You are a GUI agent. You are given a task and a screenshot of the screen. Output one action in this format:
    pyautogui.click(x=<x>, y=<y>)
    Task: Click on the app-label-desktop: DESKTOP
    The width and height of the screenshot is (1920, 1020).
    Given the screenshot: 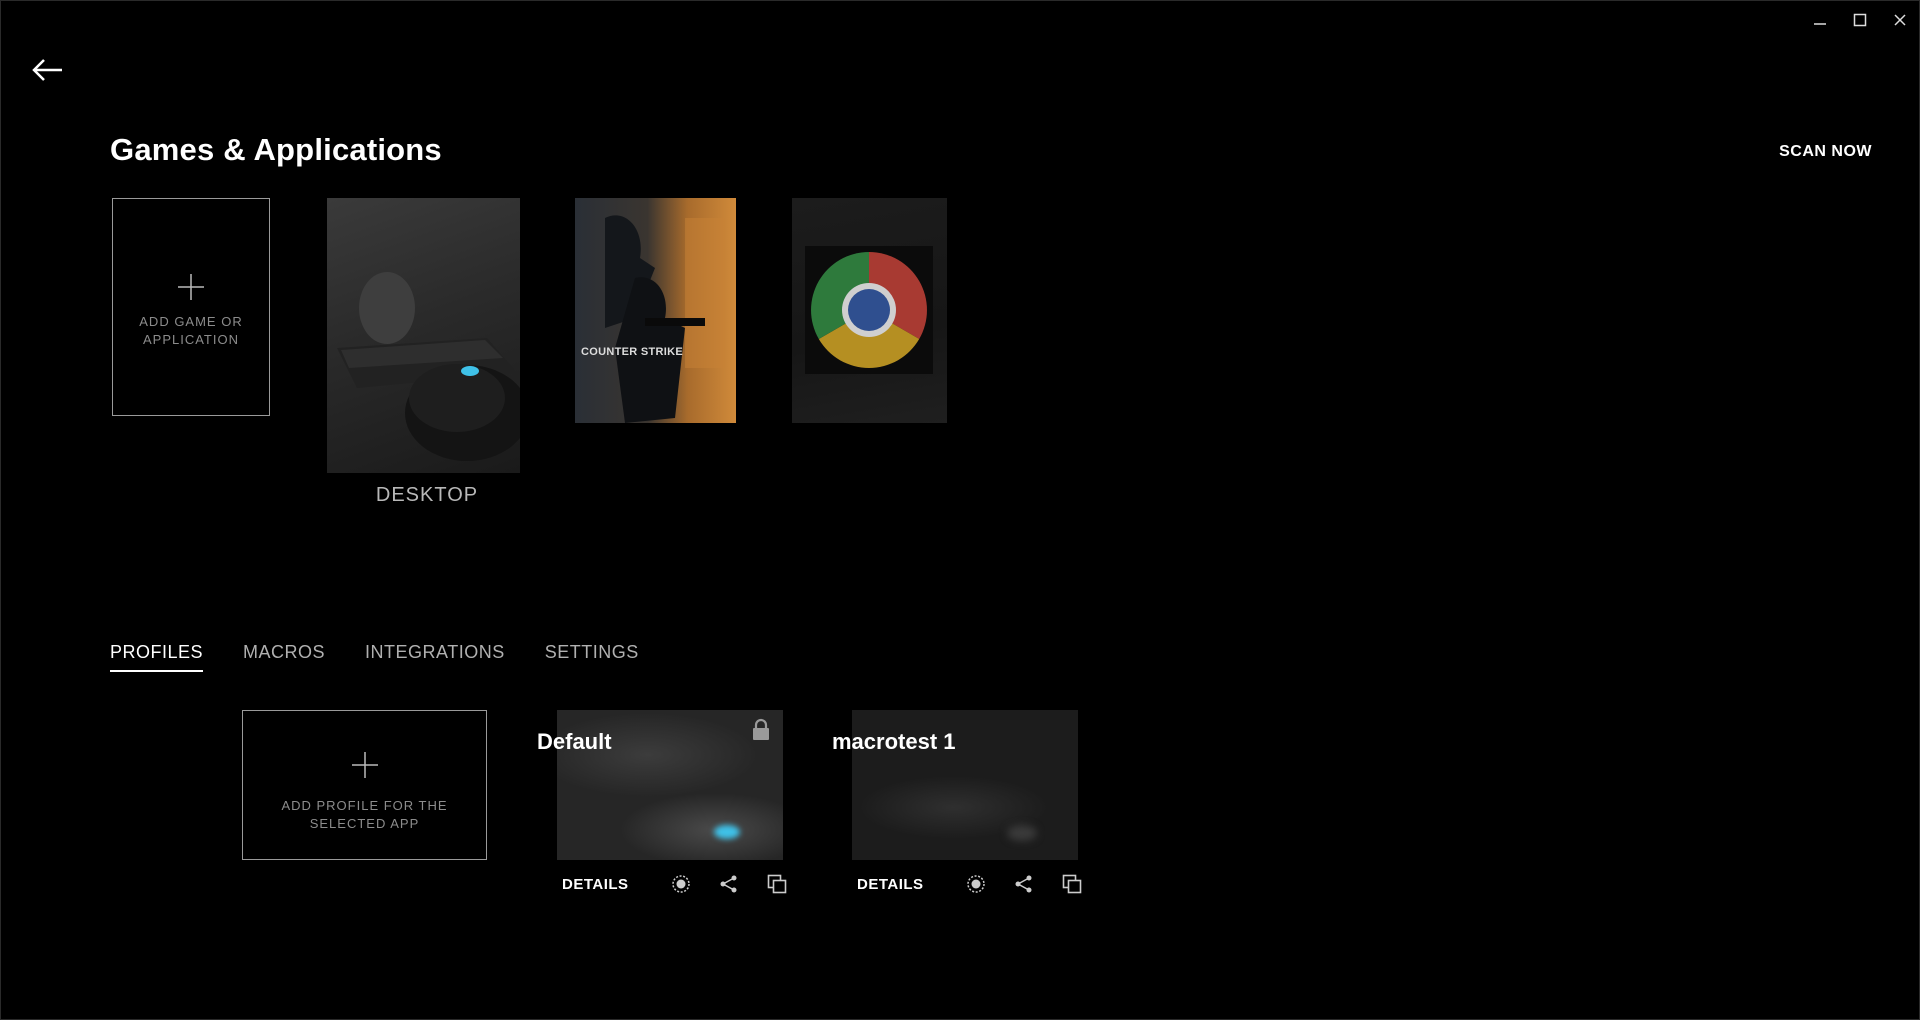 What is the action you would take?
    pyautogui.click(x=427, y=495)
    